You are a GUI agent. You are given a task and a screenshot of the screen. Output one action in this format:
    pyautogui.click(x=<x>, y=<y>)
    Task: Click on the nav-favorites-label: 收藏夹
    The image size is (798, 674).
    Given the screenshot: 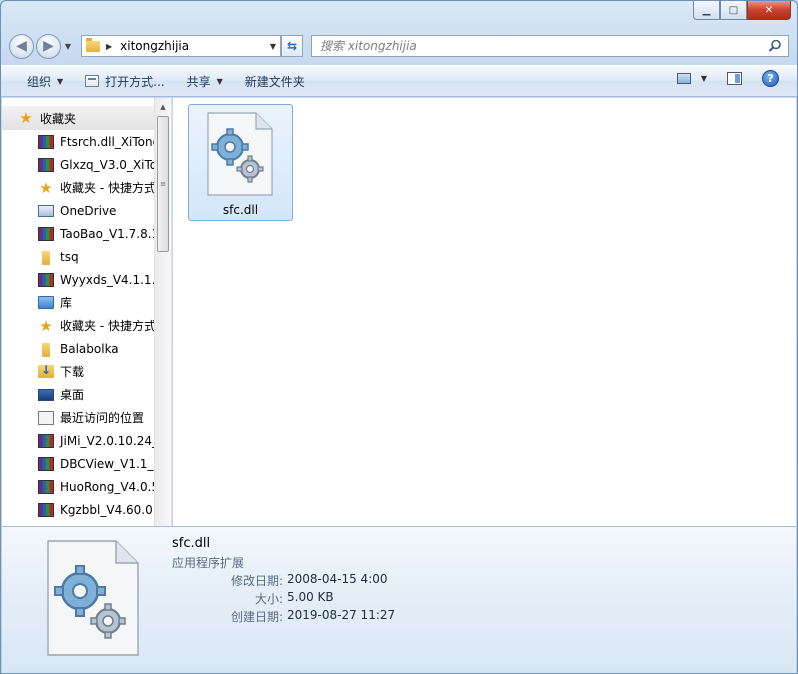 What is the action you would take?
    pyautogui.click(x=58, y=118)
    